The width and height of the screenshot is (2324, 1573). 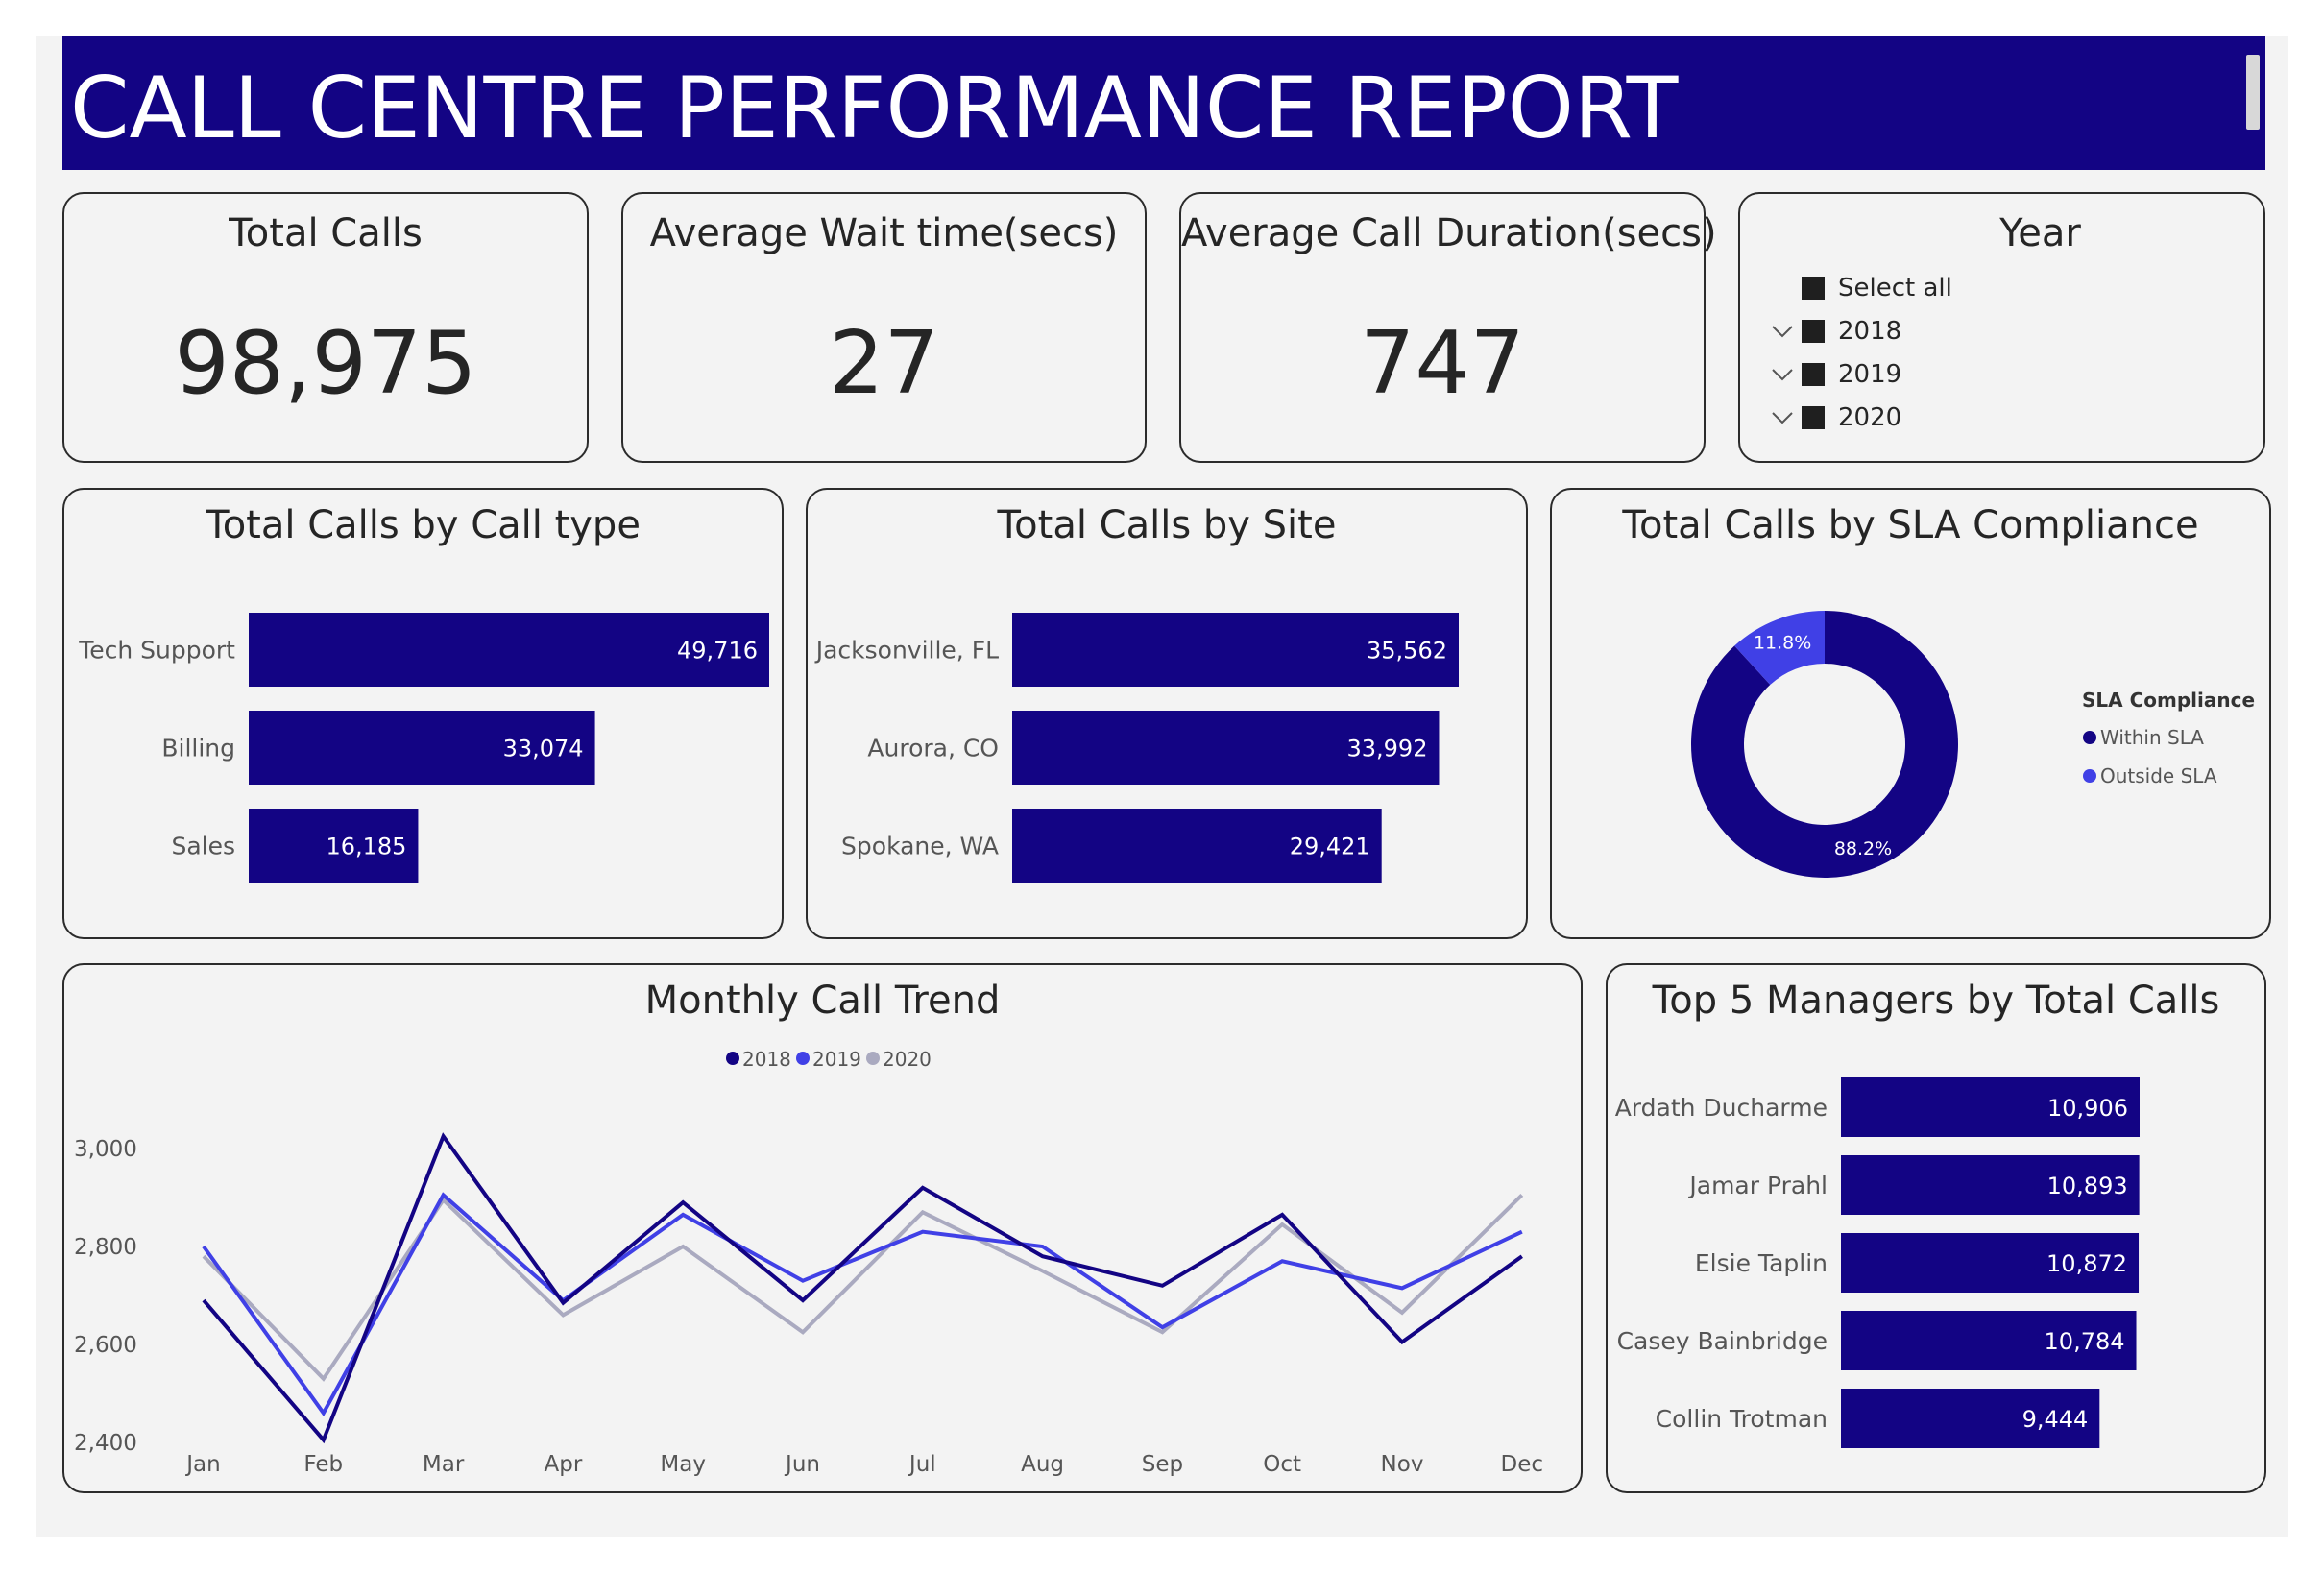 I want to click on category-label: Aurora, CO, so click(x=933, y=748).